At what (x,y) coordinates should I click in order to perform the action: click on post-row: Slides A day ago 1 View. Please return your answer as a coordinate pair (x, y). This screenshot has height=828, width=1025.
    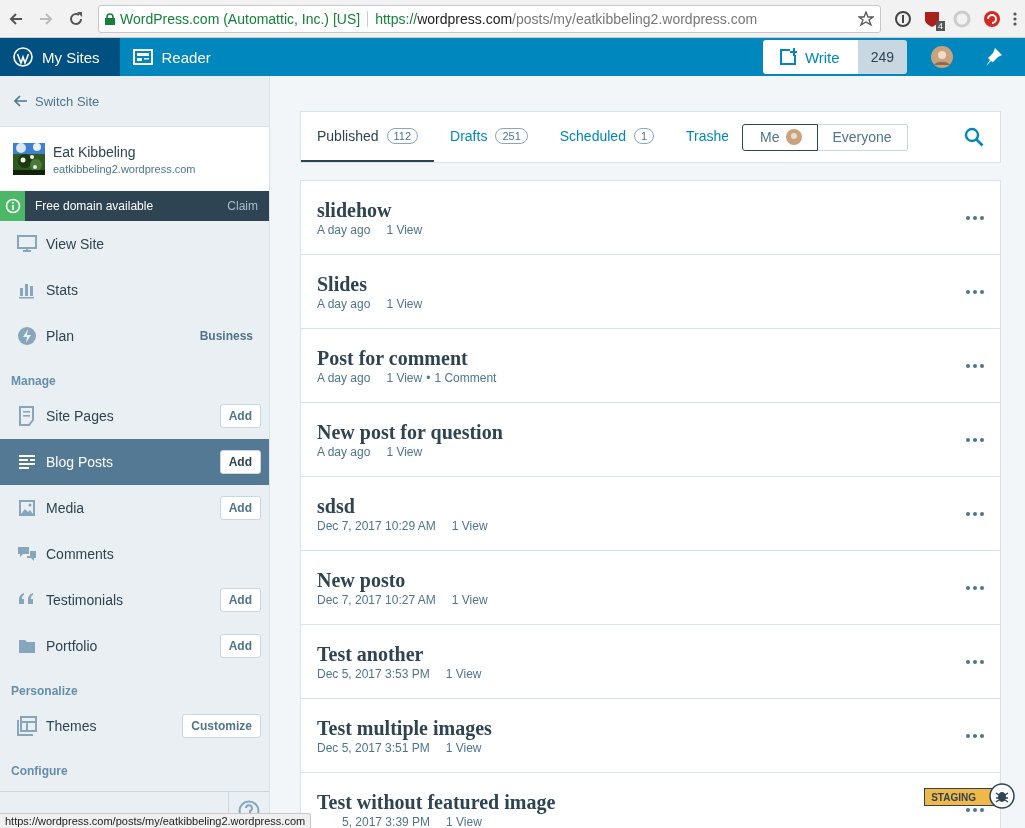
    Looking at the image, I should click on (650, 291).